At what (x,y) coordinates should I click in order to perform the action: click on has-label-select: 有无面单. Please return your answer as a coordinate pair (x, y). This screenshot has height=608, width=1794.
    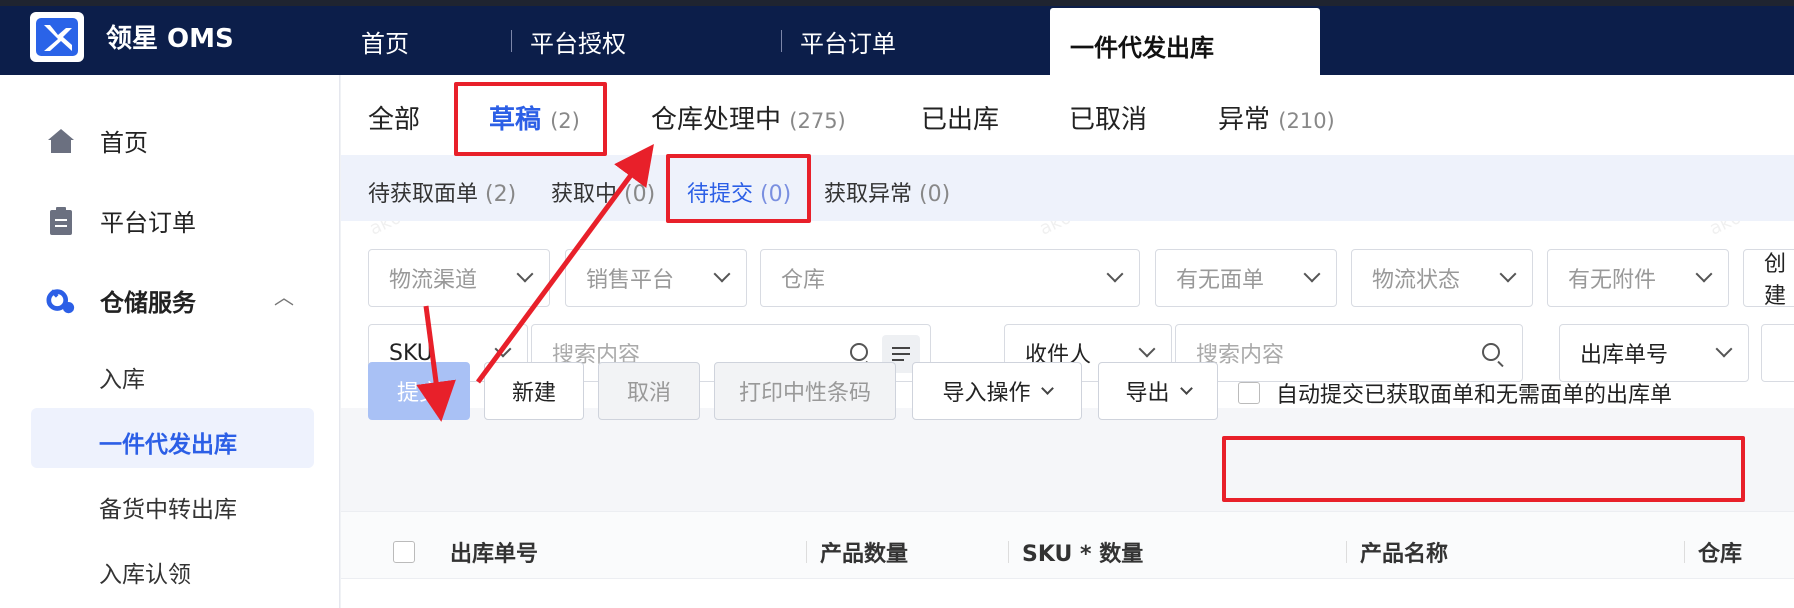
    Looking at the image, I should click on (1246, 278).